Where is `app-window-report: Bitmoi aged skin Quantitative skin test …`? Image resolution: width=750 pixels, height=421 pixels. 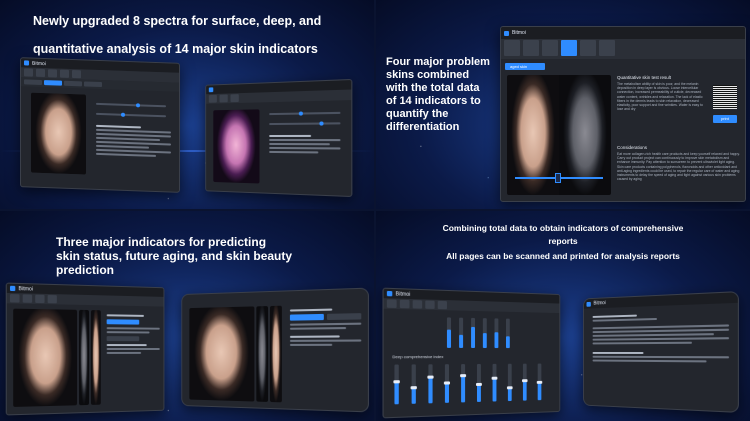
app-window-report: Bitmoi aged skin Quantitative skin test … is located at coordinates (623, 114).